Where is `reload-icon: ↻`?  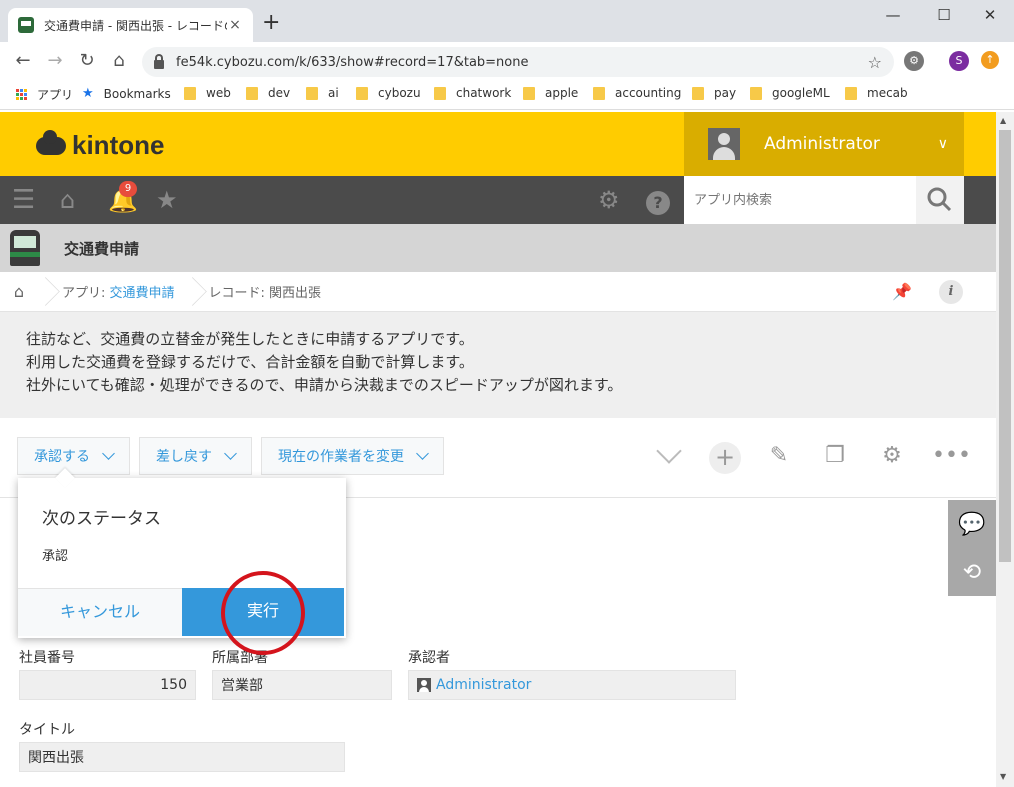
reload-icon: ↻ is located at coordinates (87, 61).